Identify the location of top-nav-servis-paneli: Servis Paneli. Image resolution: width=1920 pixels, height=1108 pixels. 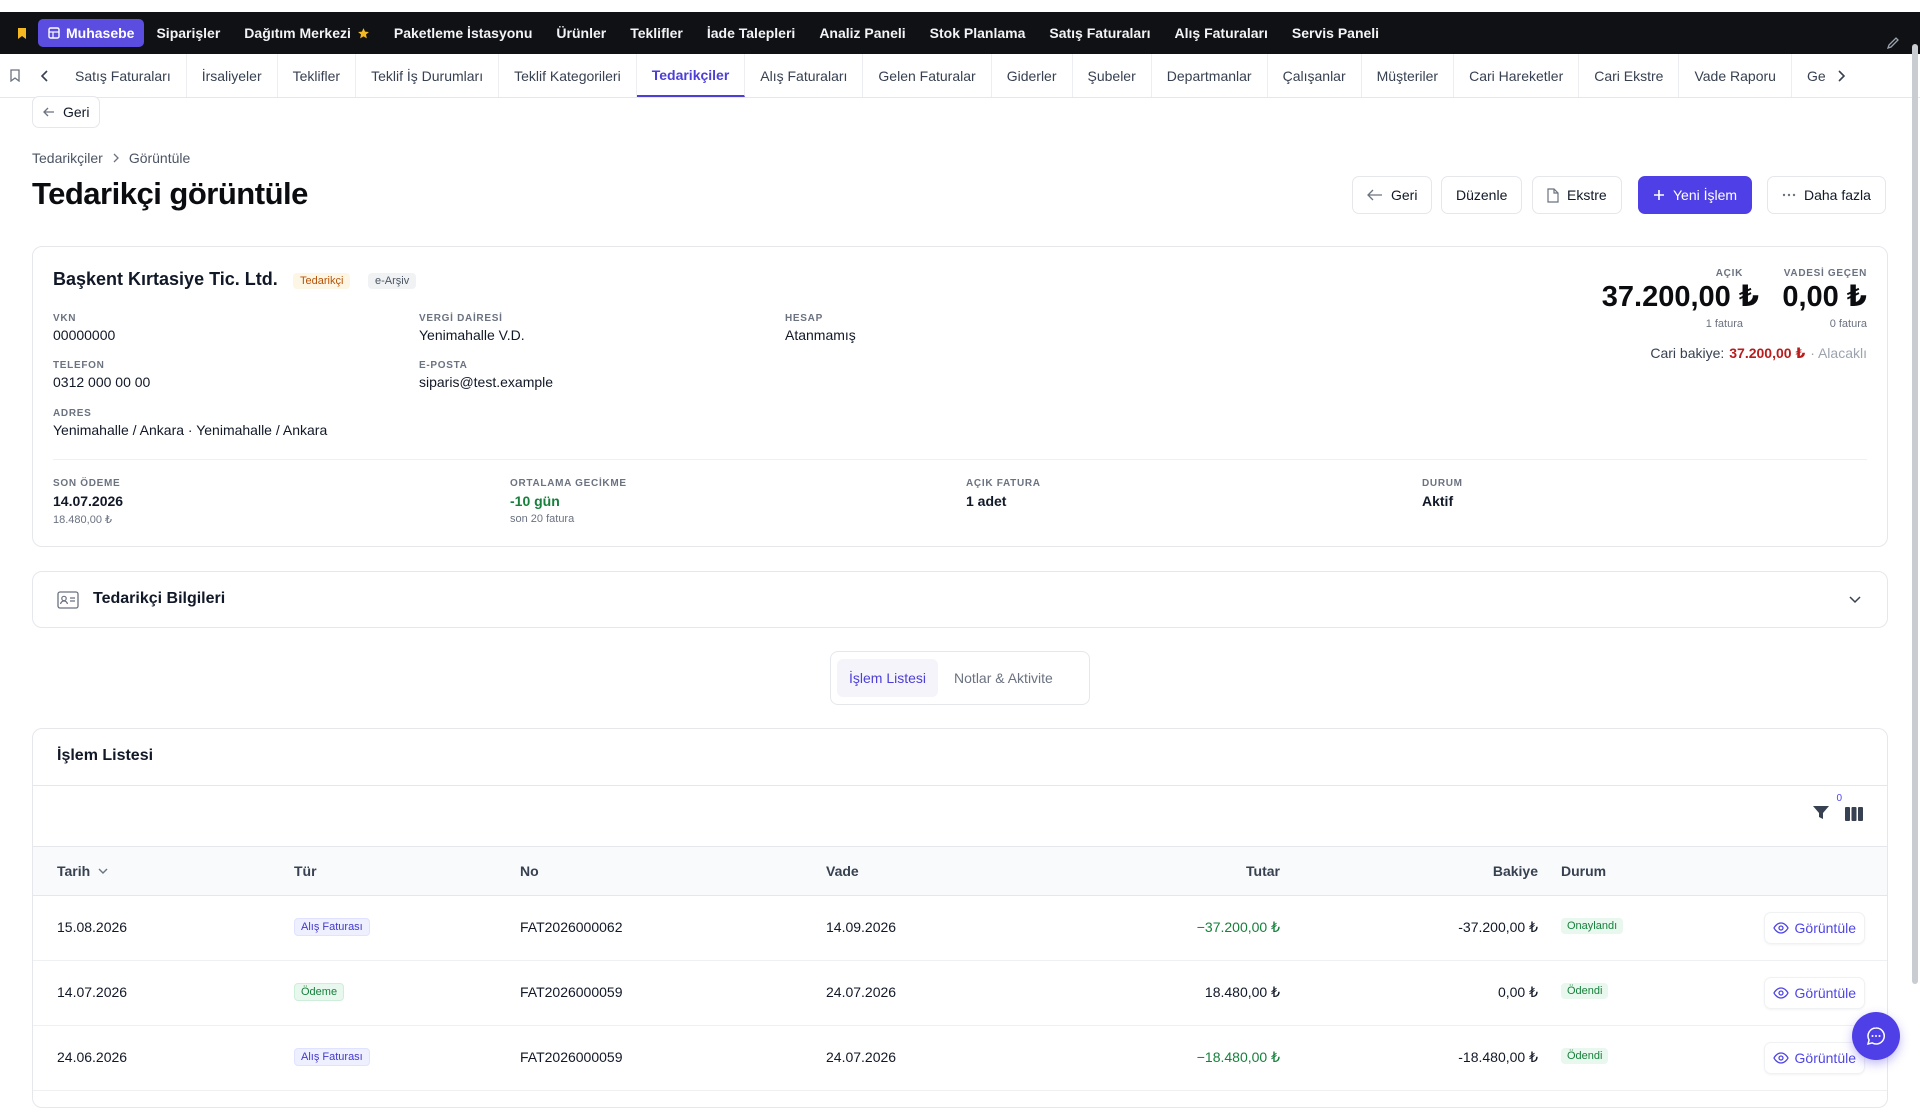
(1335, 33).